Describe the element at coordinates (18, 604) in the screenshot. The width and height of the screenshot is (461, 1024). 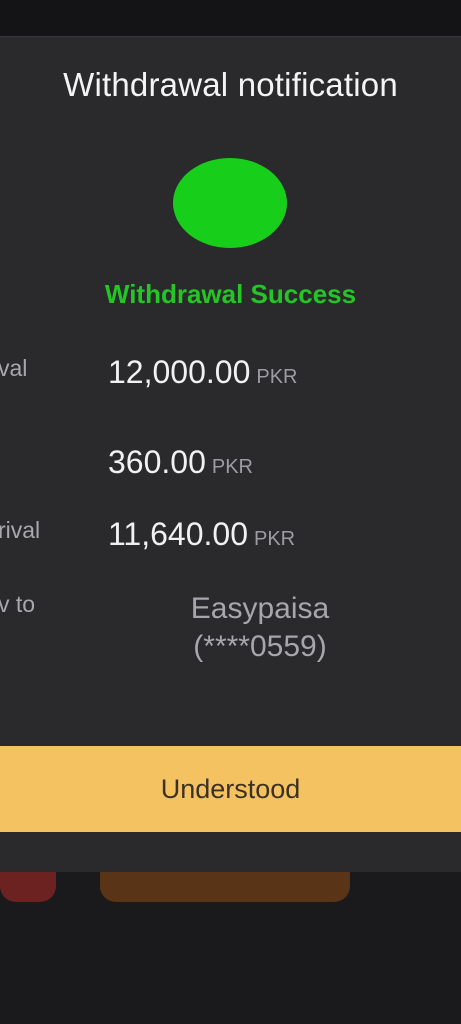
I see `withdraw-method-label: v to` at that location.